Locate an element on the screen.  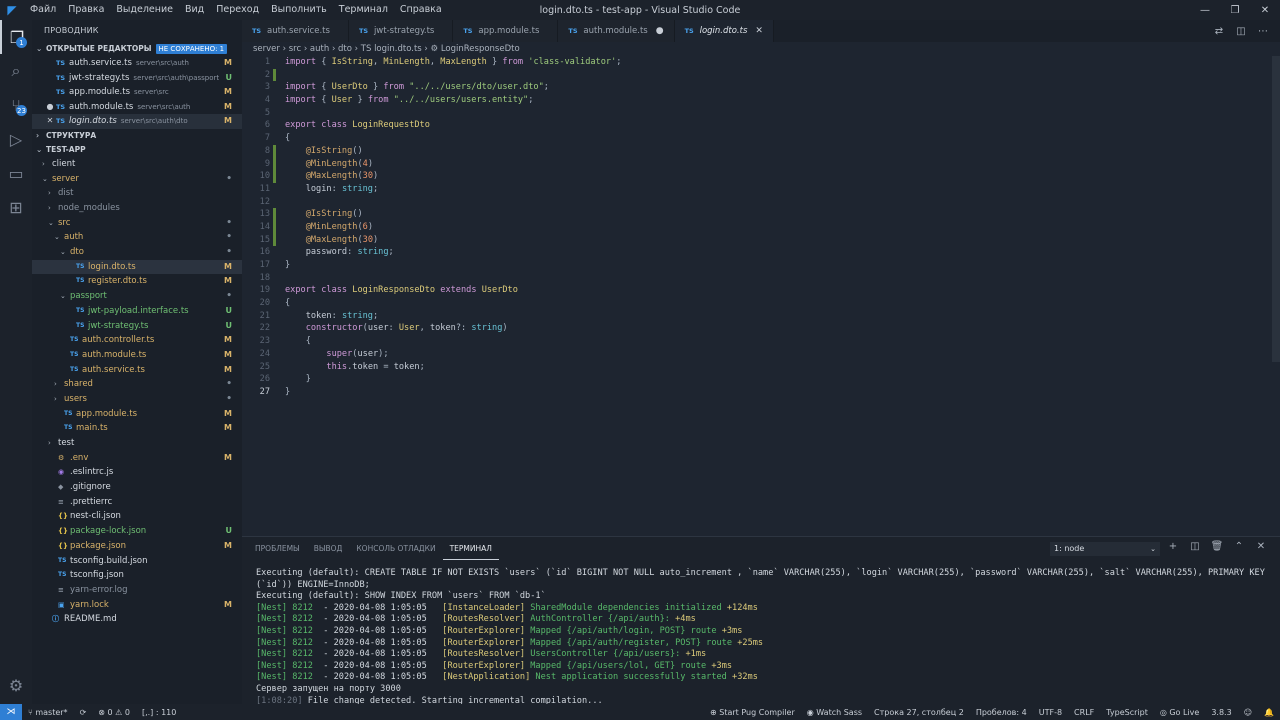
file-item: TS tsconfig.build.json is located at coordinates (137, 561).